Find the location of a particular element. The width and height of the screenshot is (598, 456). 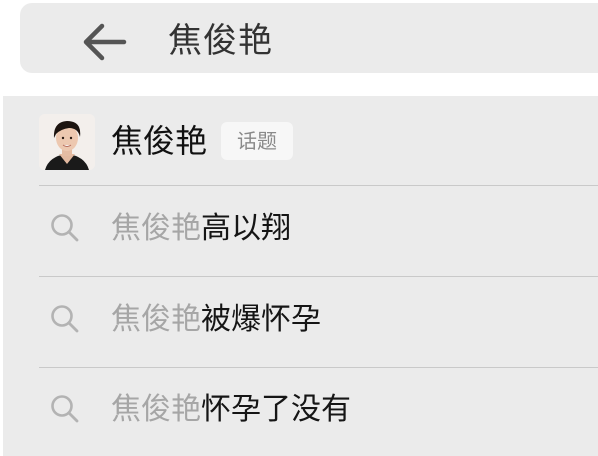

suggestion-text: 焦俊艳怀孕了没有 is located at coordinates (231, 410).